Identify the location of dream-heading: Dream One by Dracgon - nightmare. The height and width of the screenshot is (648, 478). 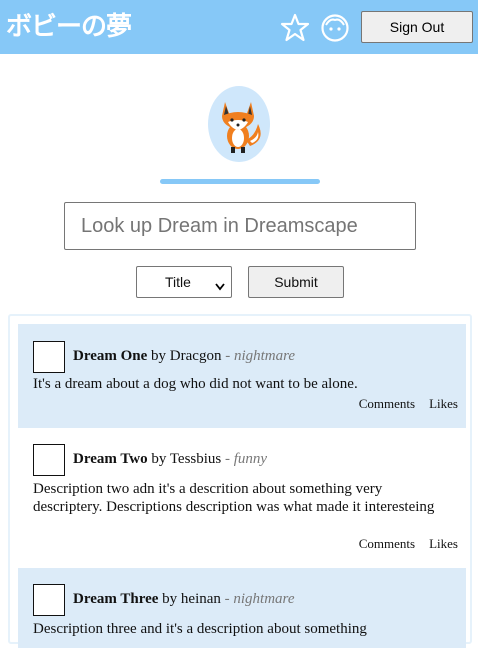
(184, 356).